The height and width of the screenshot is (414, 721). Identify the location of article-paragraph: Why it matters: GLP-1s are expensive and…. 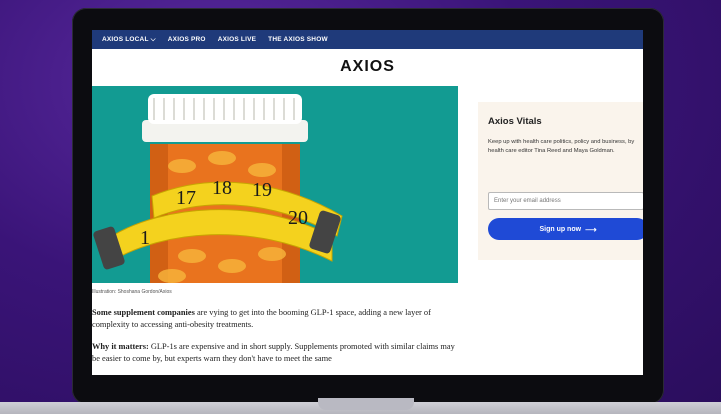
(277, 353).